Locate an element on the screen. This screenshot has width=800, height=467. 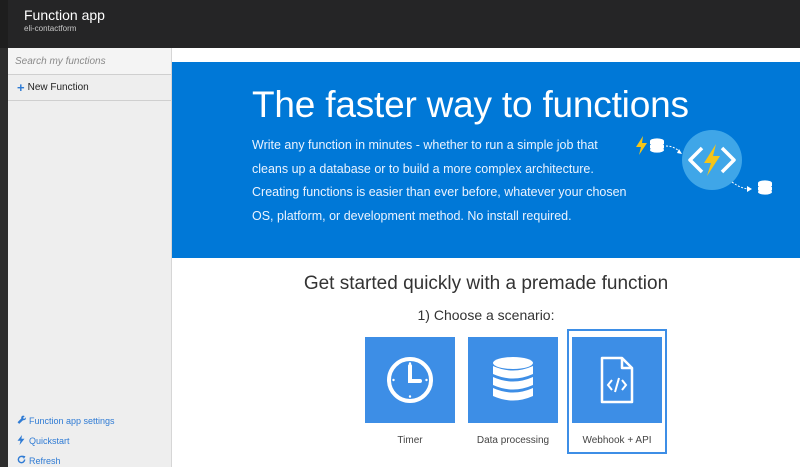
sidebar-link-label: Quickstart is located at coordinates (49, 441).